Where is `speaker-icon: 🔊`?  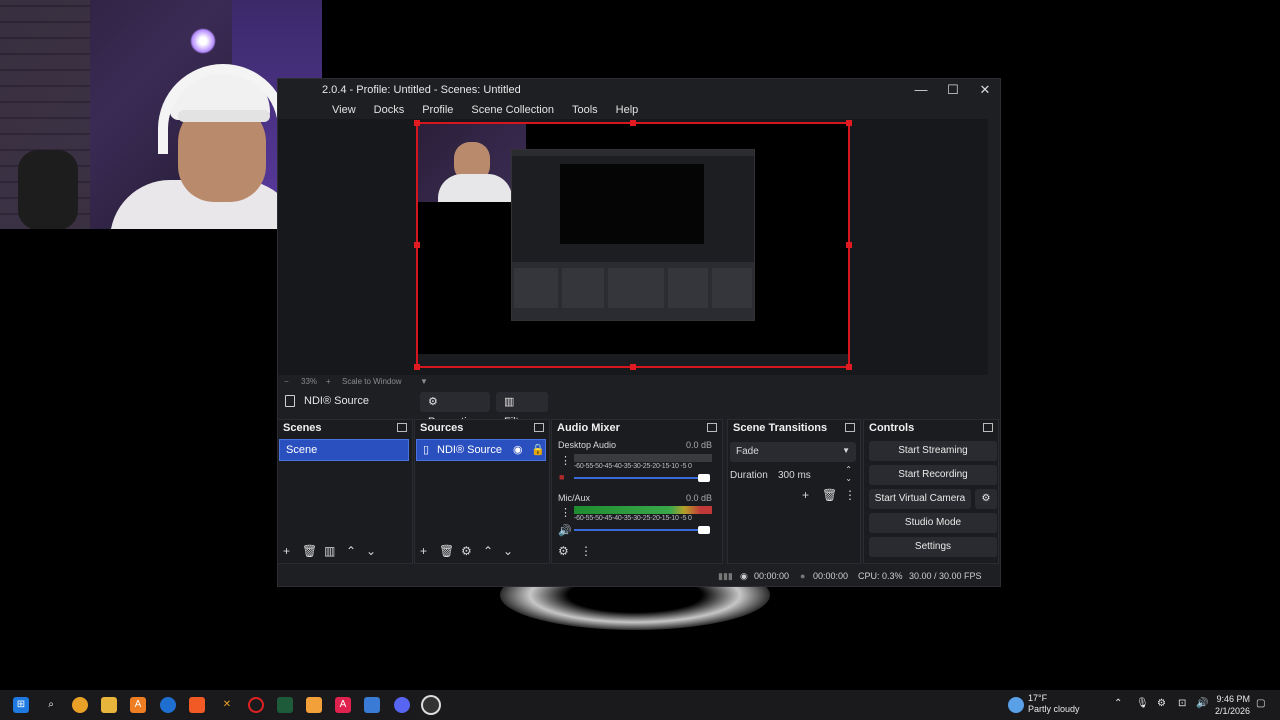
speaker-icon: 🔊 is located at coordinates (565, 530).